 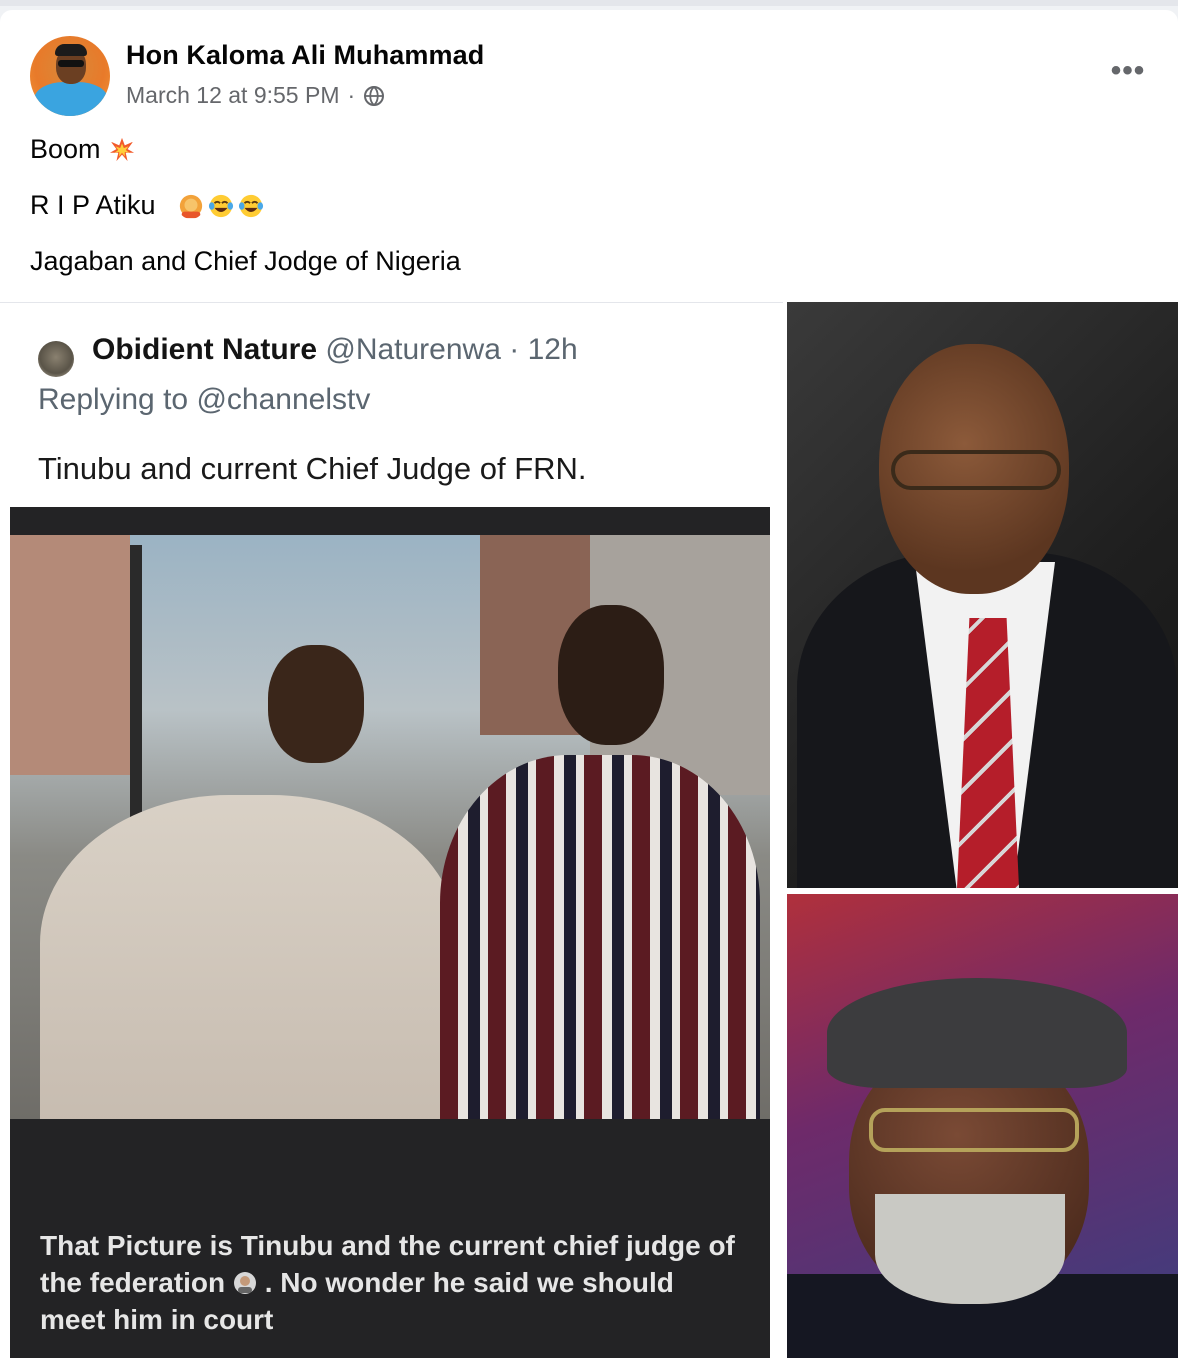 I want to click on tweet-handle: @Naturenwa, so click(x=413, y=349).